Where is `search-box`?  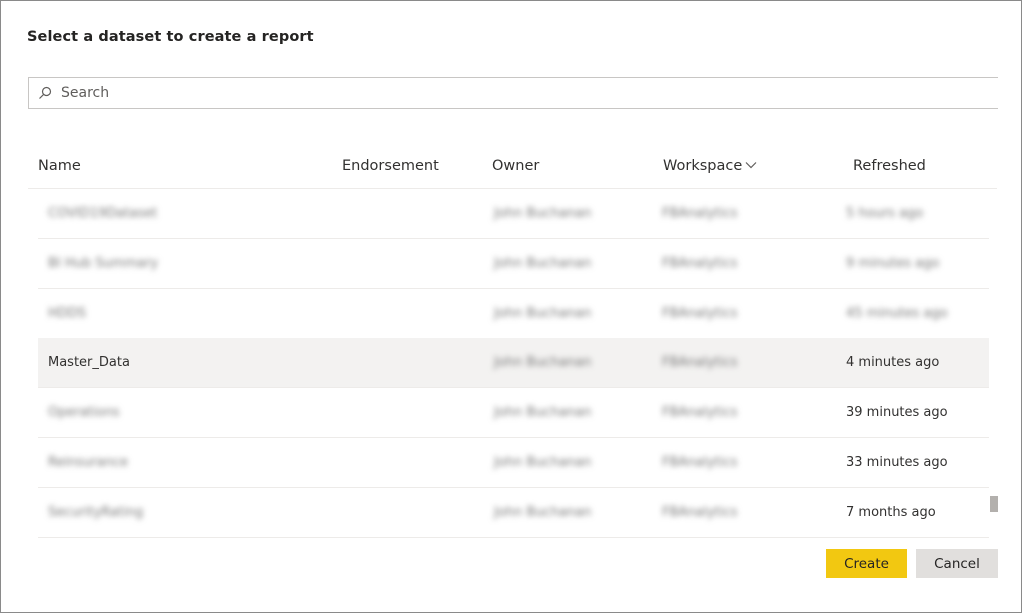
search-box is located at coordinates (513, 93).